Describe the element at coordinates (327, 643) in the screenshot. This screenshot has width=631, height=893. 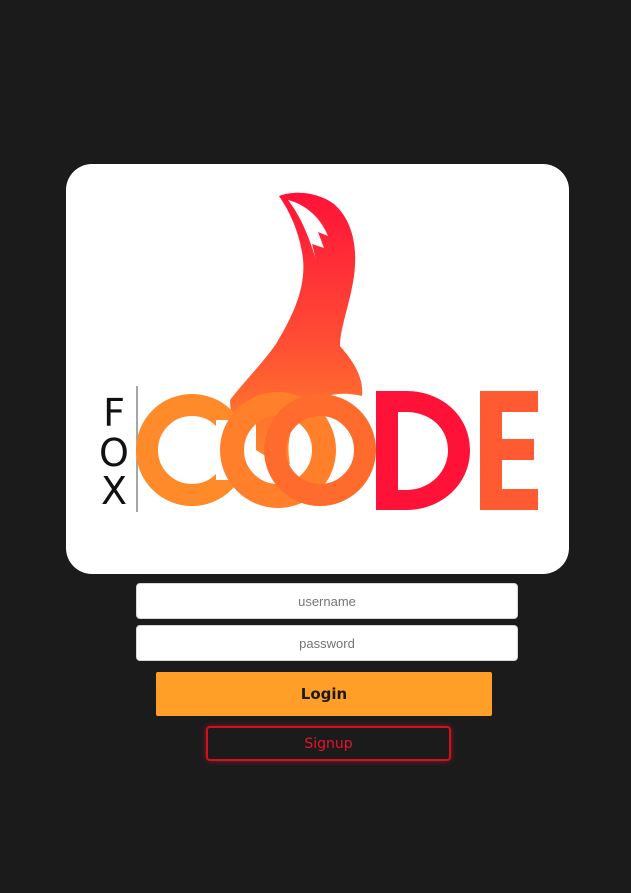
I see `password-input` at that location.